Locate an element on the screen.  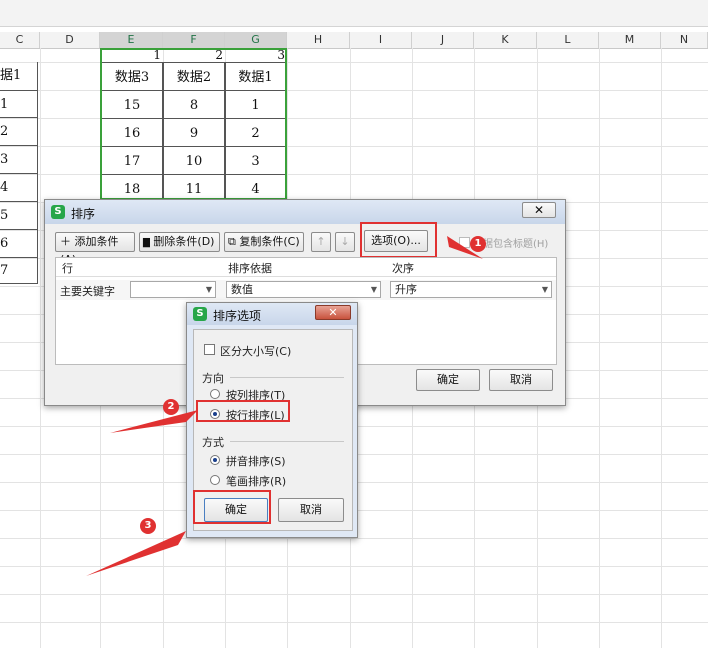
badge-2: 2 is located at coordinates (171, 407).